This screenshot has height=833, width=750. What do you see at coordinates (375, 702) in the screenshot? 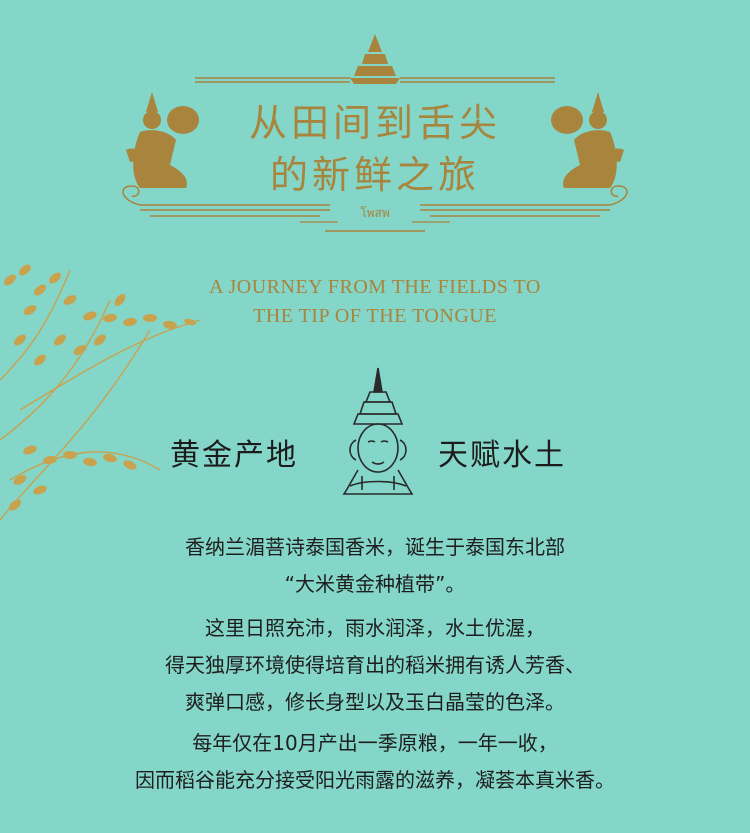
I see `paragraph-line-5: 爽弹口感，修长身型以及玉白晶莹的色泽。` at bounding box center [375, 702].